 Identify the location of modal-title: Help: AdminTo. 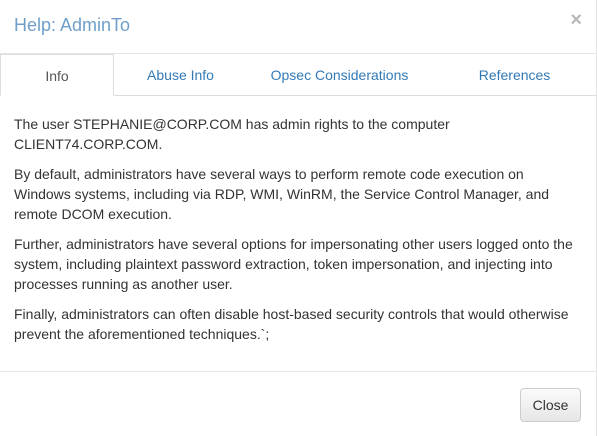
(72, 25).